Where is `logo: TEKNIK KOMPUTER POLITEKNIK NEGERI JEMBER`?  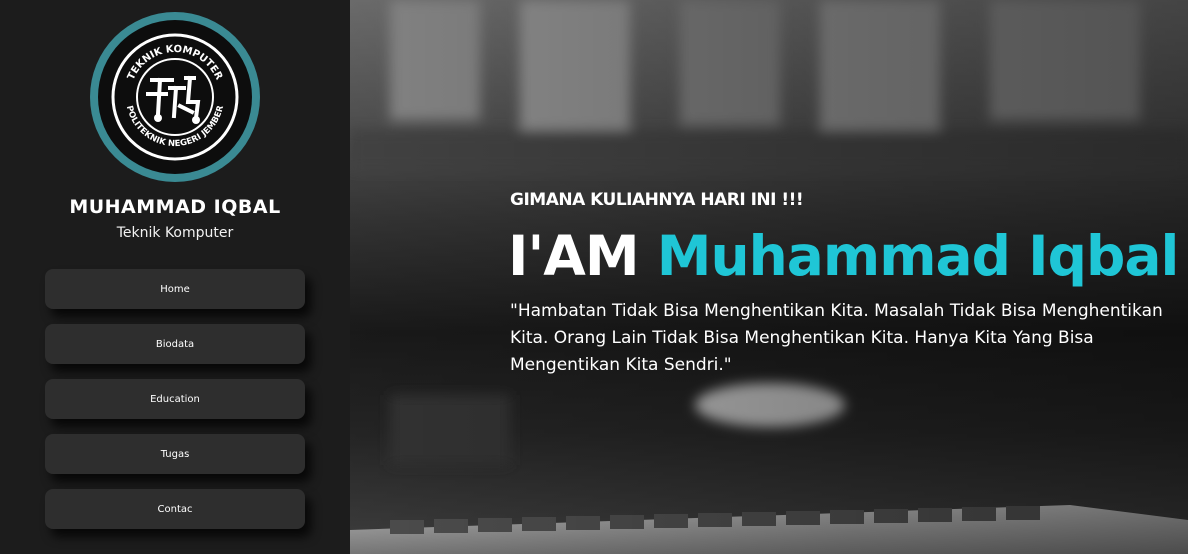 logo: TEKNIK KOMPUTER POLITEKNIK NEGERI JEMBER is located at coordinates (175, 97).